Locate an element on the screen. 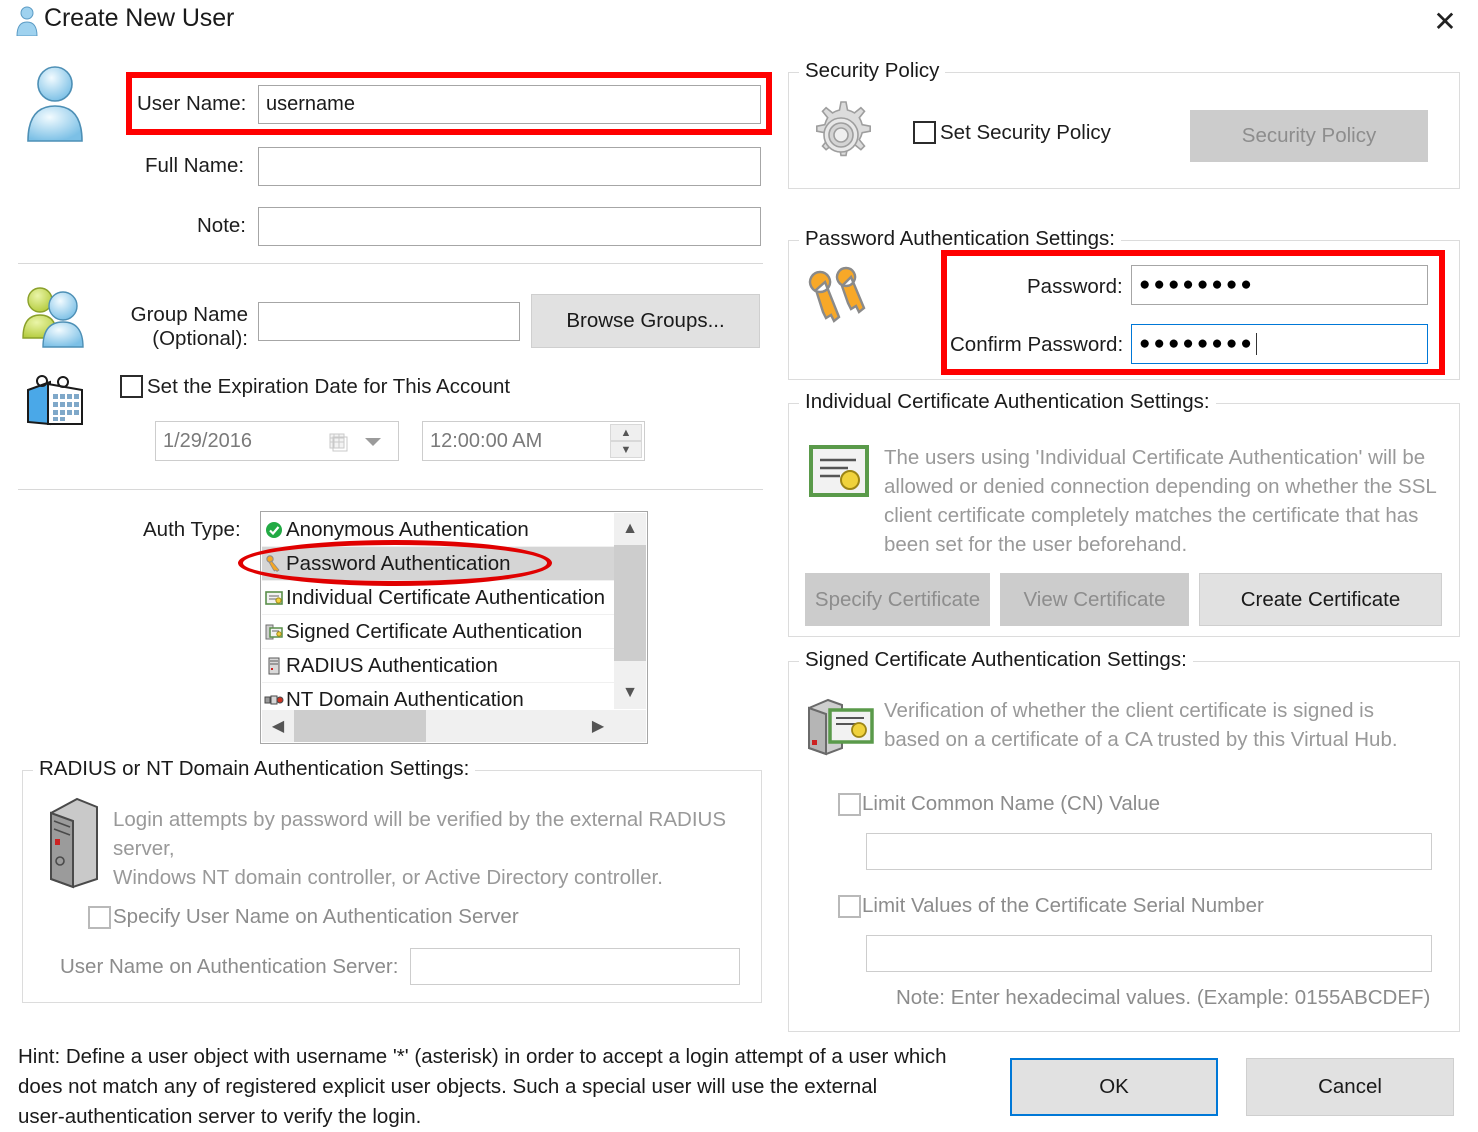 The image size is (1478, 1132). calendar-dropdown-icon is located at coordinates (338, 442).